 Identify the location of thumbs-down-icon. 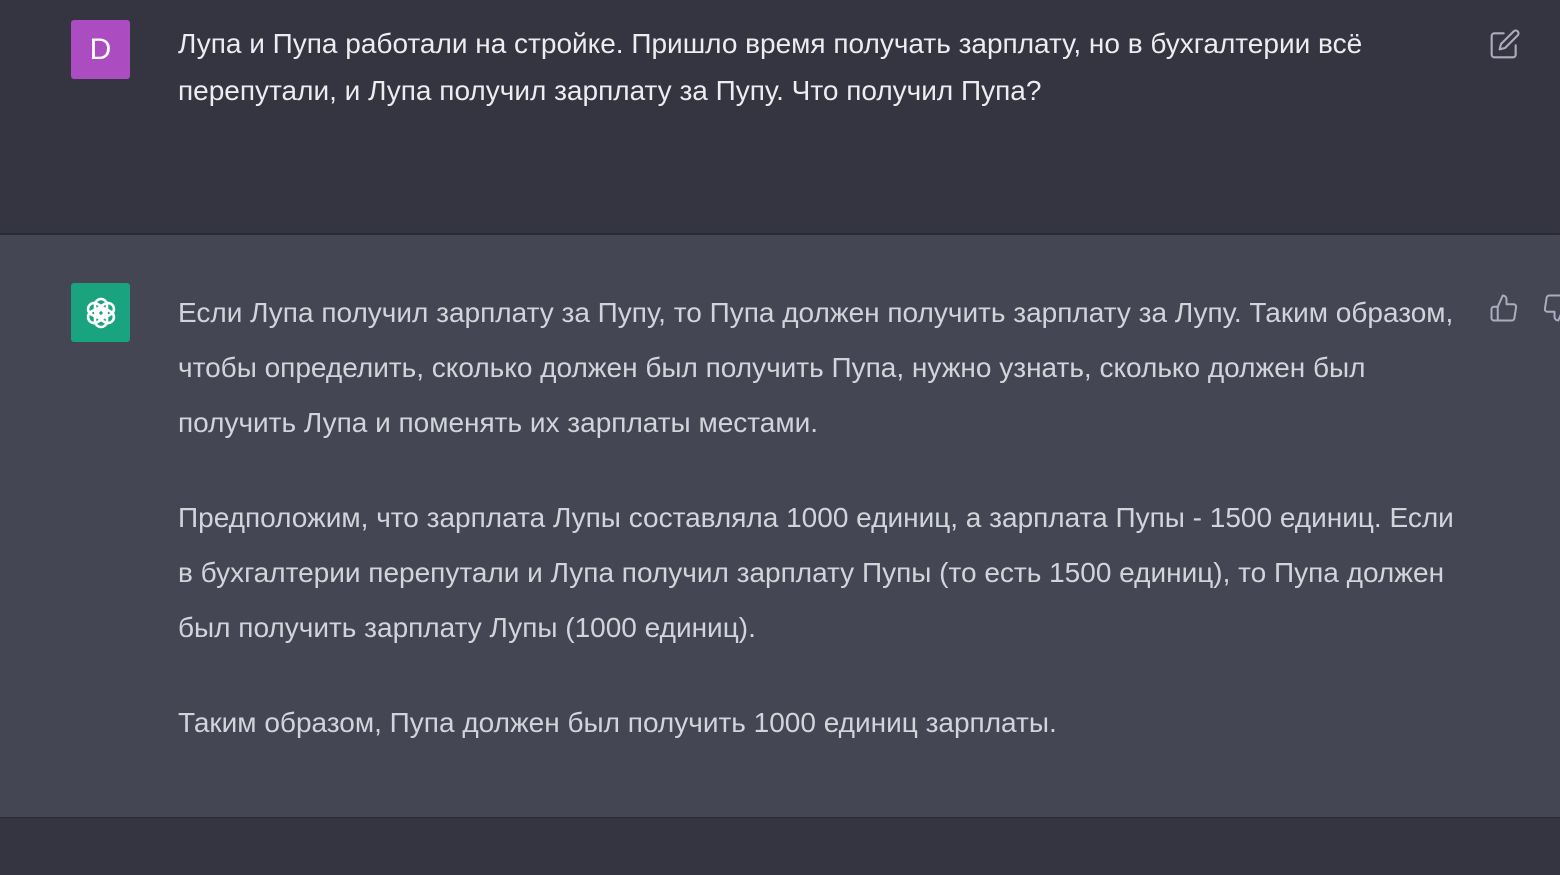
(1551, 308).